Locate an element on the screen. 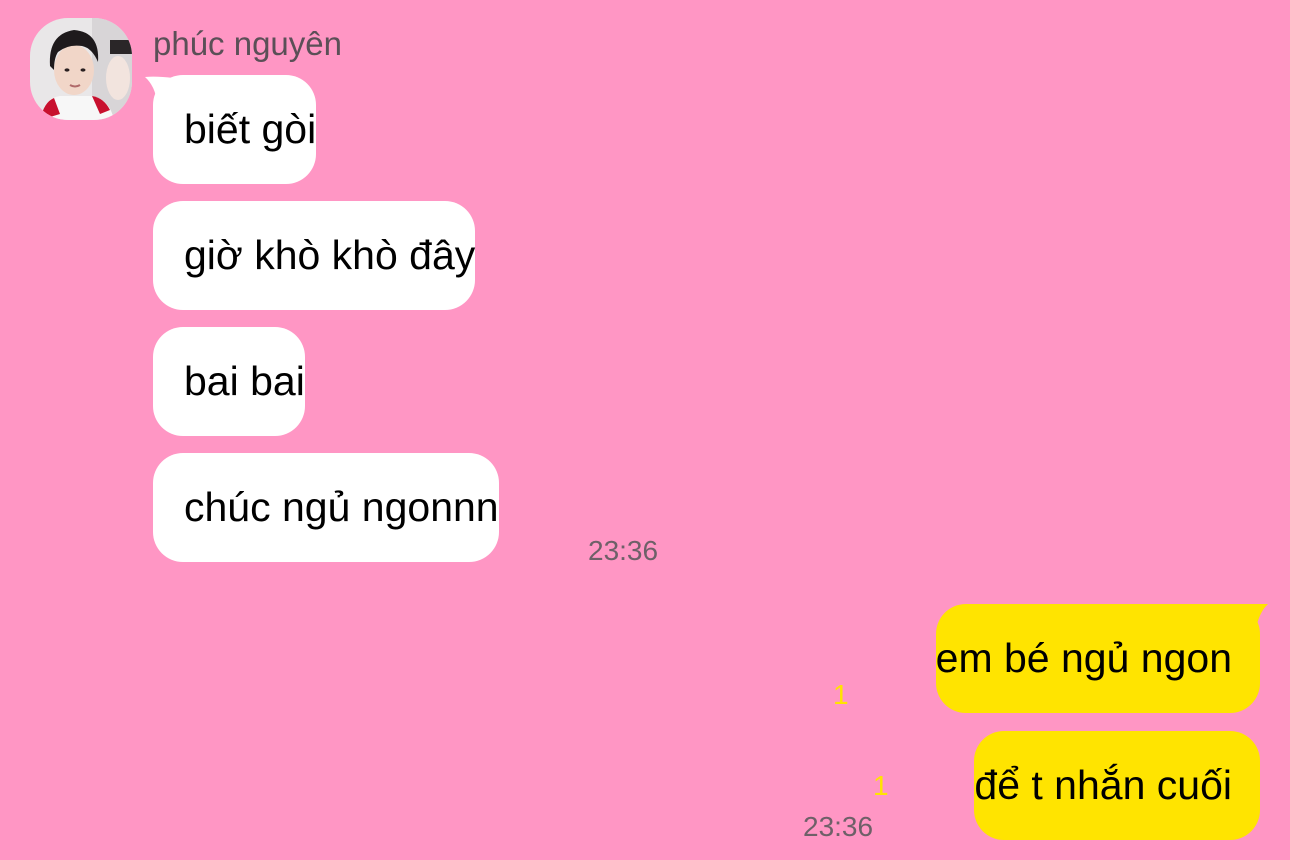  outgoing-message-bubble: em bé ngủ ngon is located at coordinates (1097, 658).